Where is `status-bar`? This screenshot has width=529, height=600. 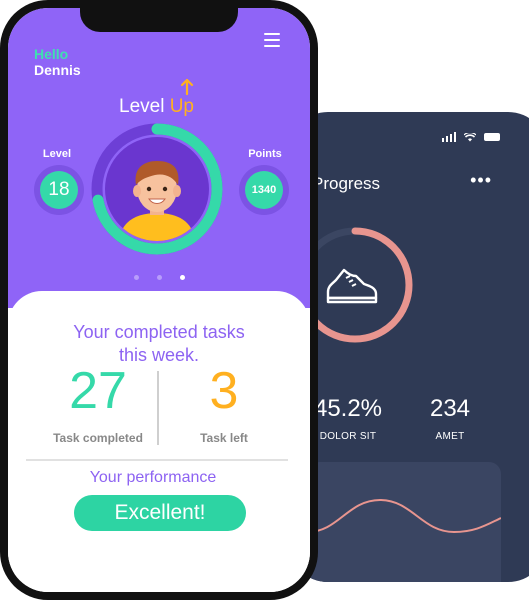 status-bar is located at coordinates (471, 137).